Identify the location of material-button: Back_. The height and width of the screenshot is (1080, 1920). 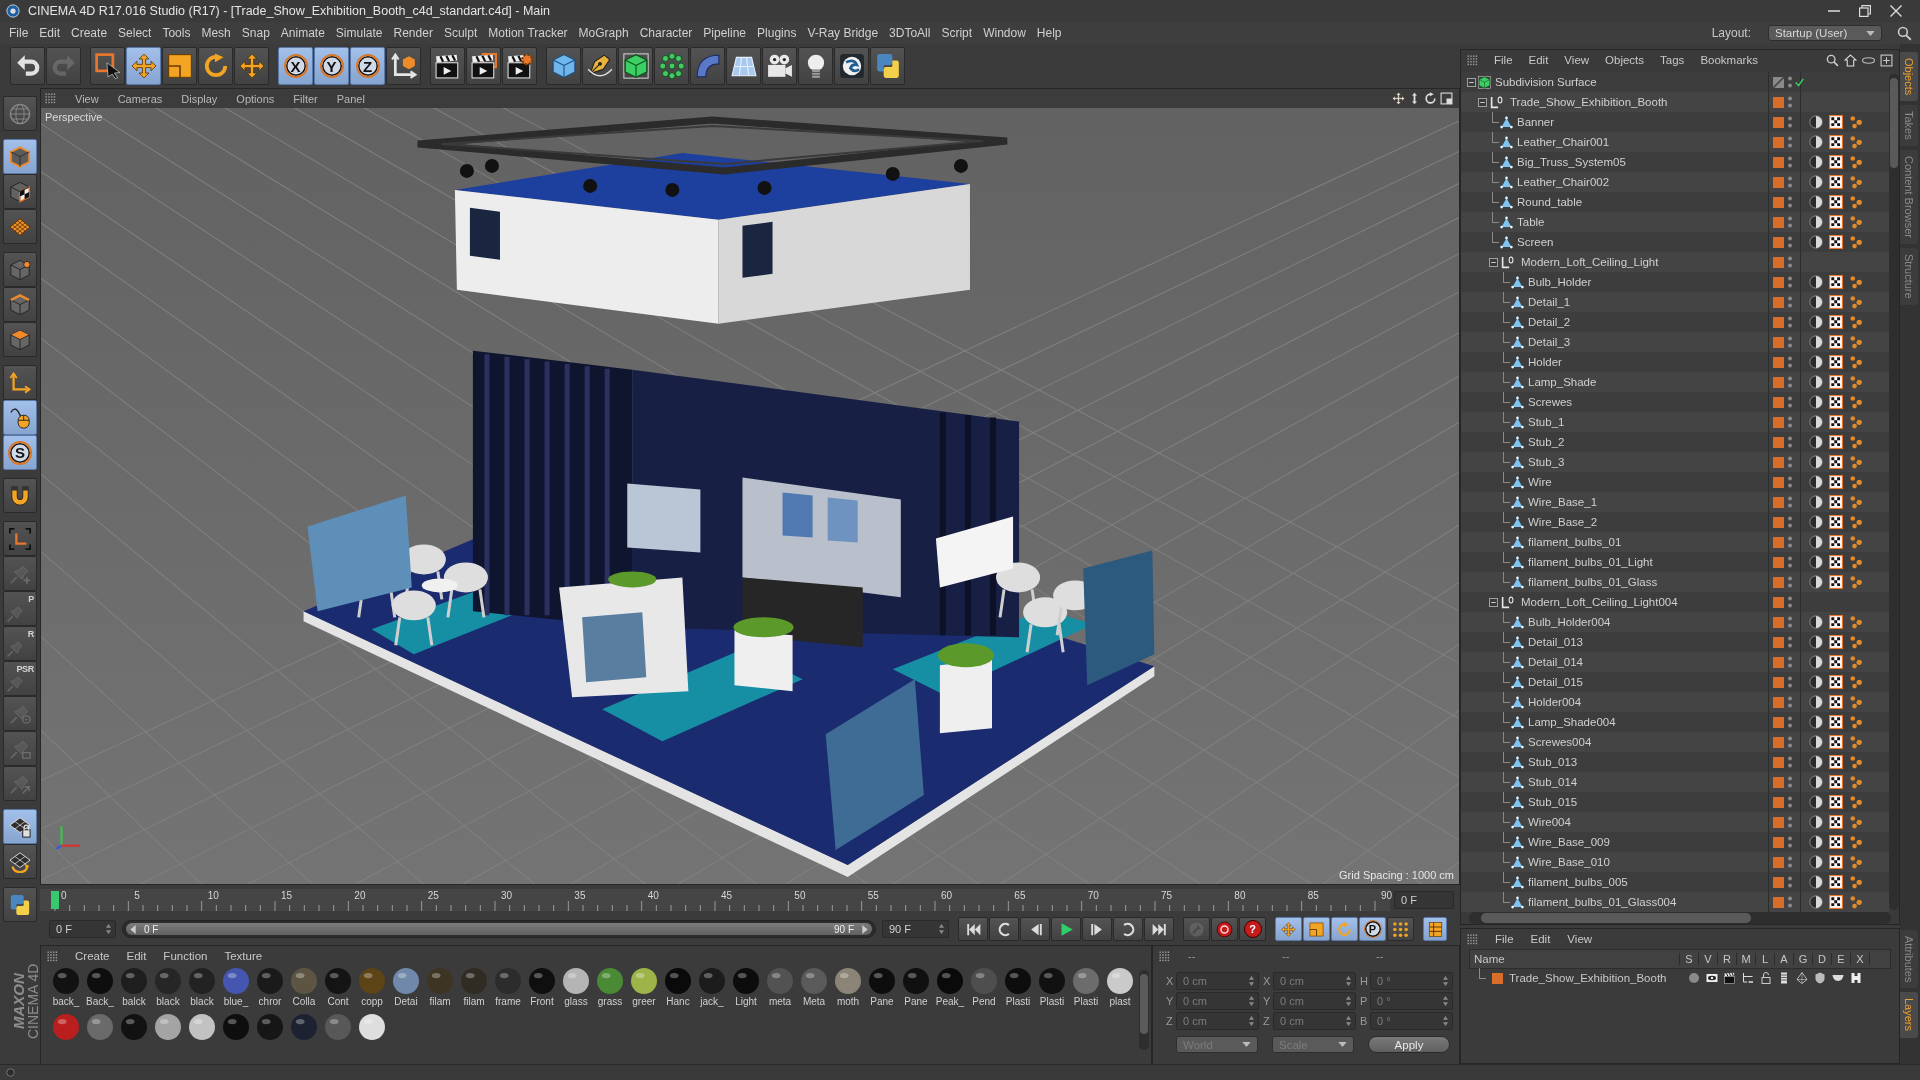
(100, 989).